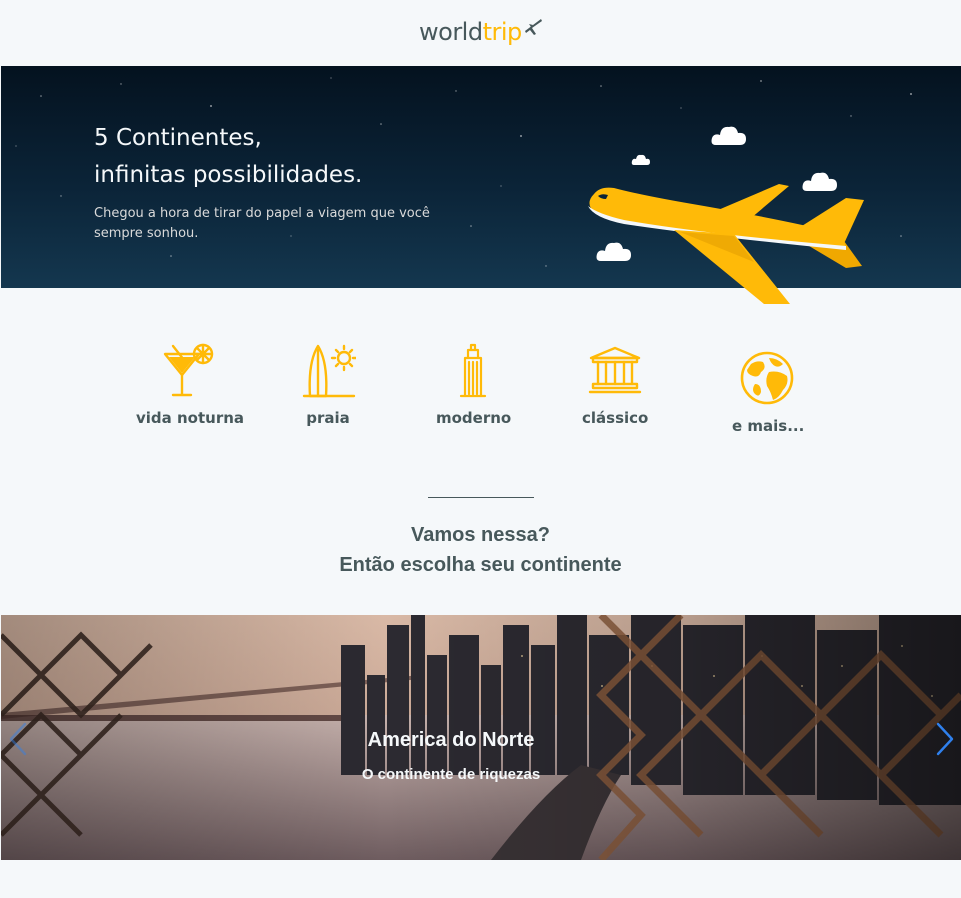 This screenshot has height=898, width=961. I want to click on cta-line2: Então escolha seu continente, so click(480, 565).